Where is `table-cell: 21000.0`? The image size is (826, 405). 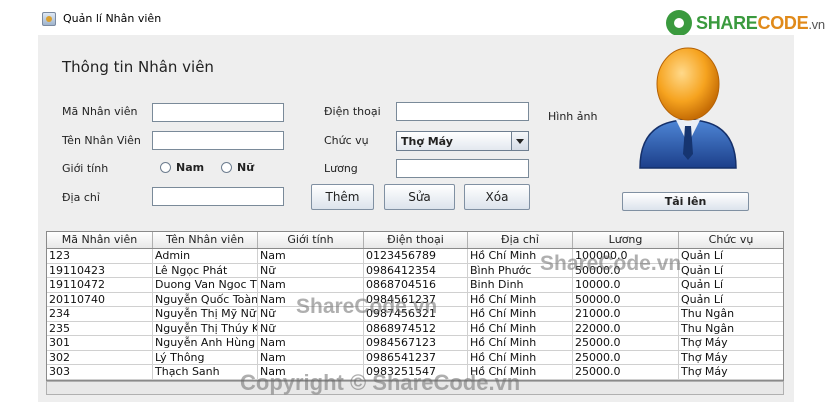
table-cell: 21000.0 is located at coordinates (626, 314).